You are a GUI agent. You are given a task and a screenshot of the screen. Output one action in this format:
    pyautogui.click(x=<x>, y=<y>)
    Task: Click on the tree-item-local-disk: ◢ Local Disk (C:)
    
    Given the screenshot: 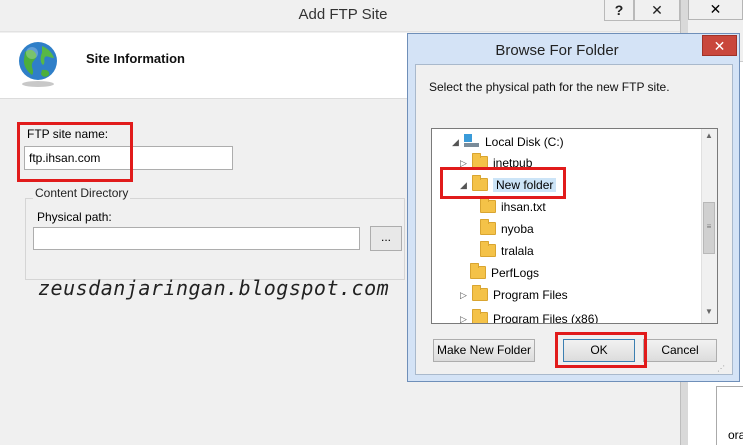 What is the action you would take?
    pyautogui.click(x=508, y=142)
    